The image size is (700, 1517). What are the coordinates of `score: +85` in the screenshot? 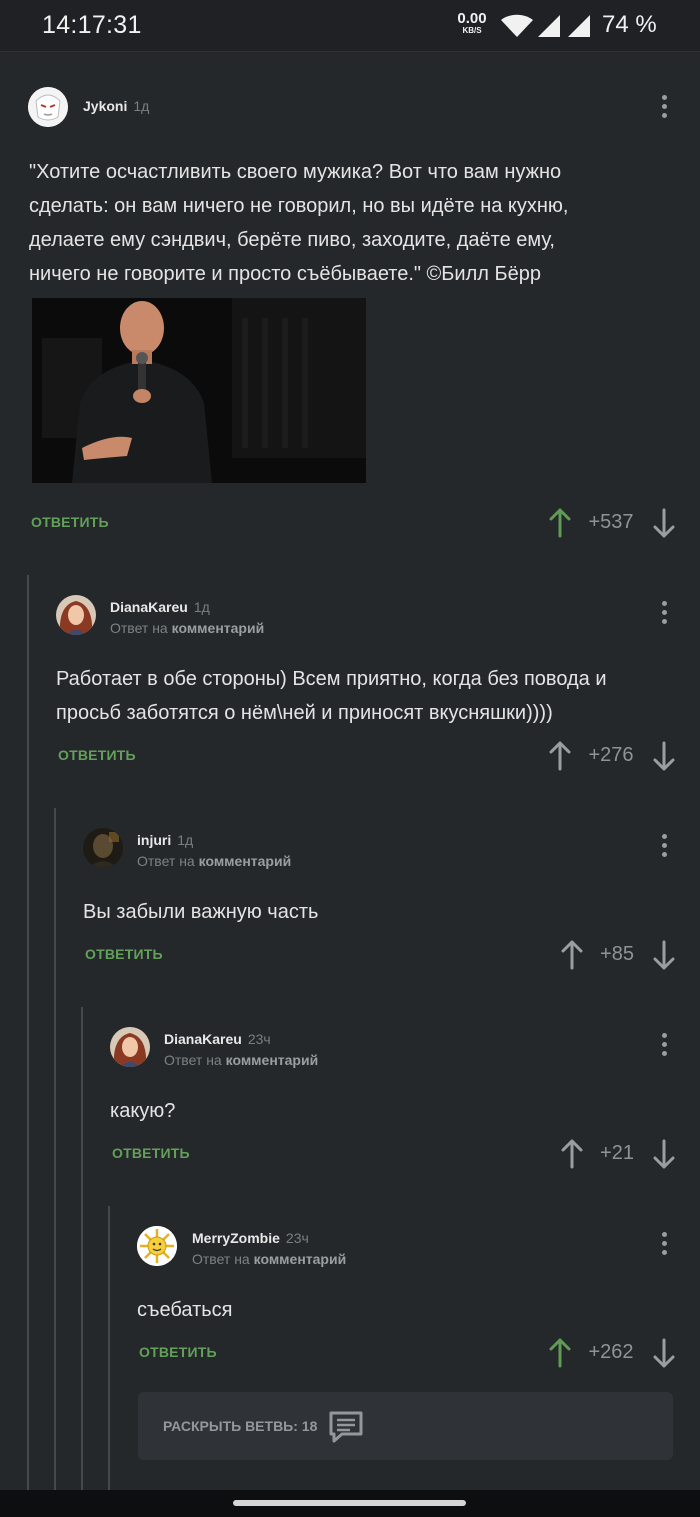 It's located at (617, 954).